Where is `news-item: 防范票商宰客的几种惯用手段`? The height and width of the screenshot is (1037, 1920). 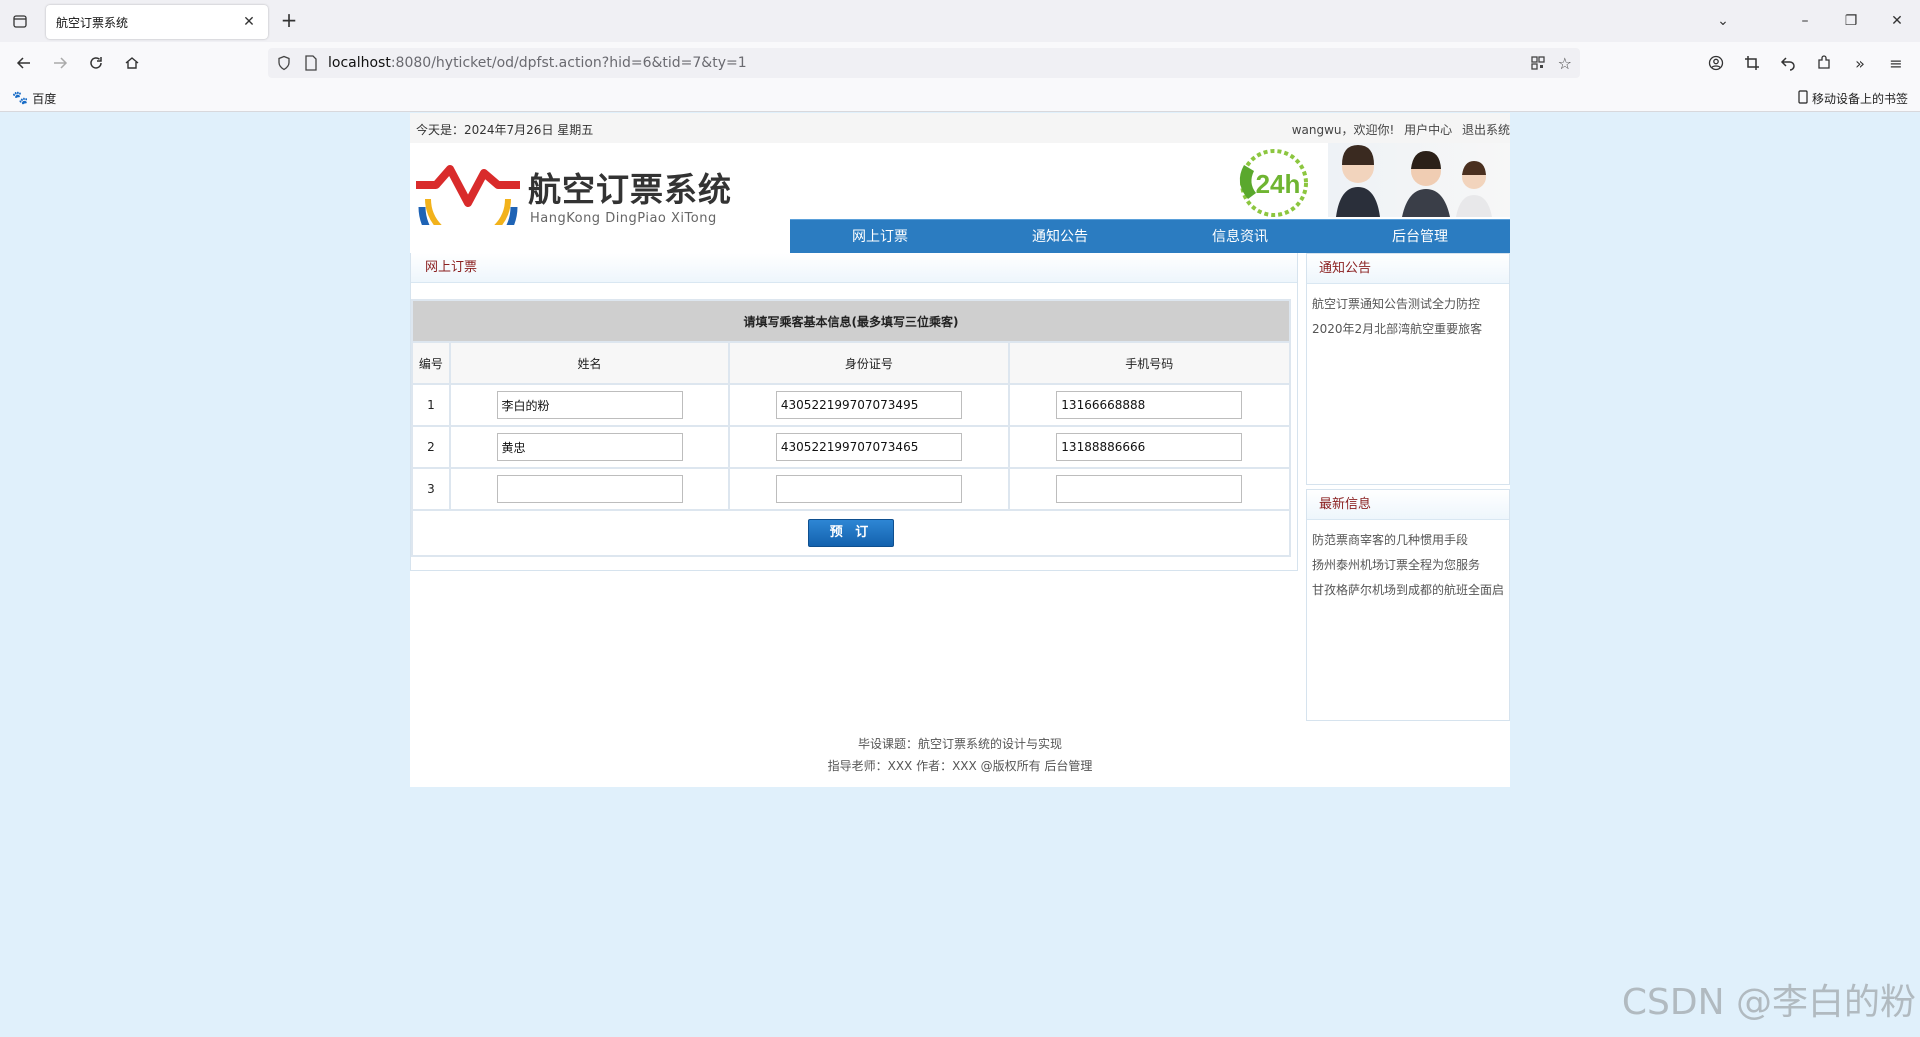
news-item: 防范票商宰客的几种惯用手段 is located at coordinates (1410, 540).